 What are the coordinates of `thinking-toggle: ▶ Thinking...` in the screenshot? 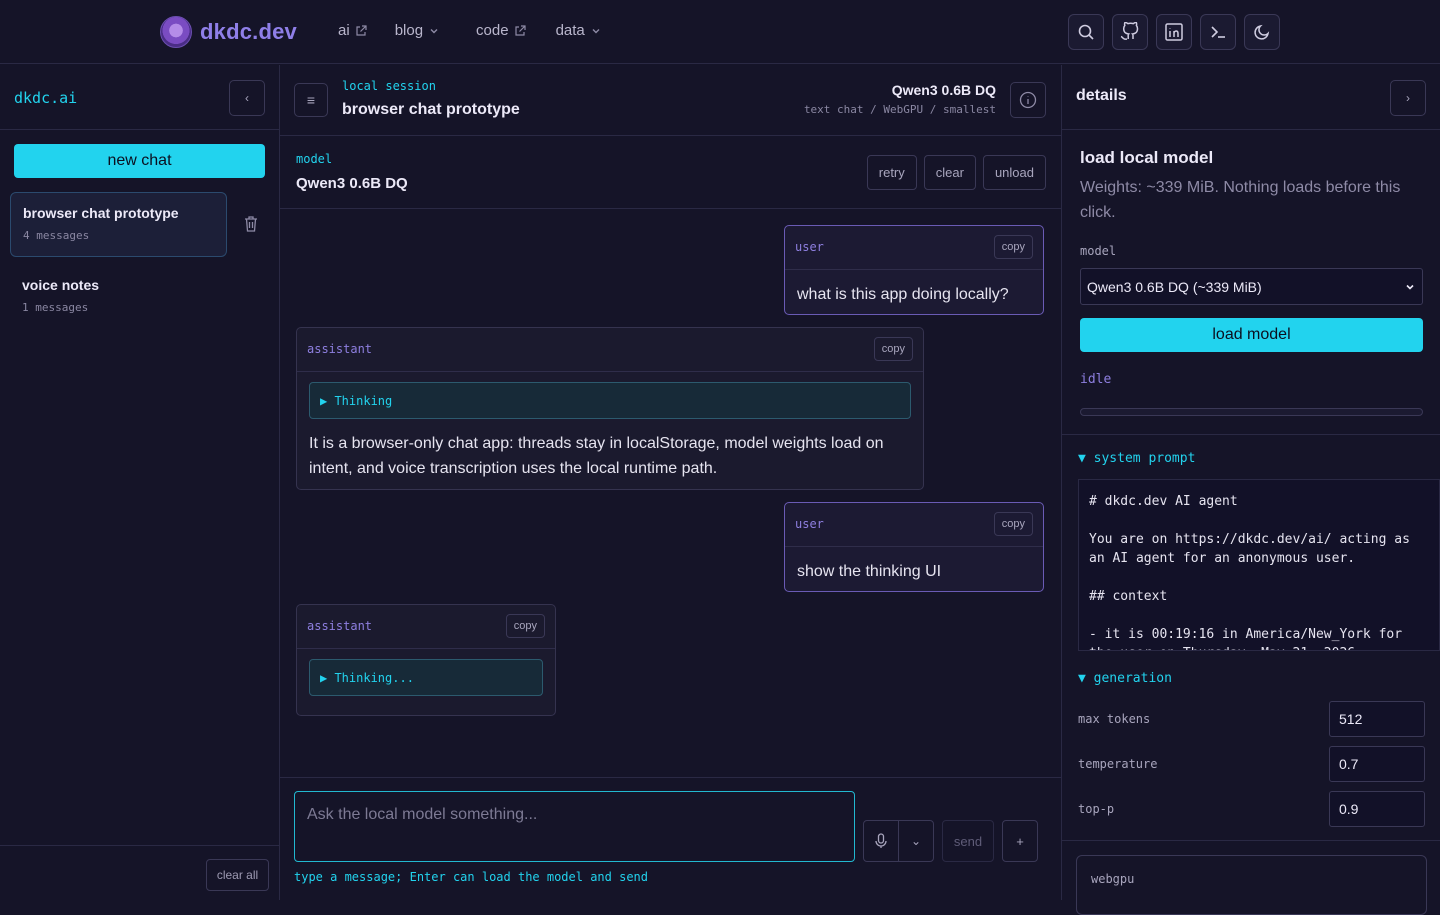 It's located at (426, 677).